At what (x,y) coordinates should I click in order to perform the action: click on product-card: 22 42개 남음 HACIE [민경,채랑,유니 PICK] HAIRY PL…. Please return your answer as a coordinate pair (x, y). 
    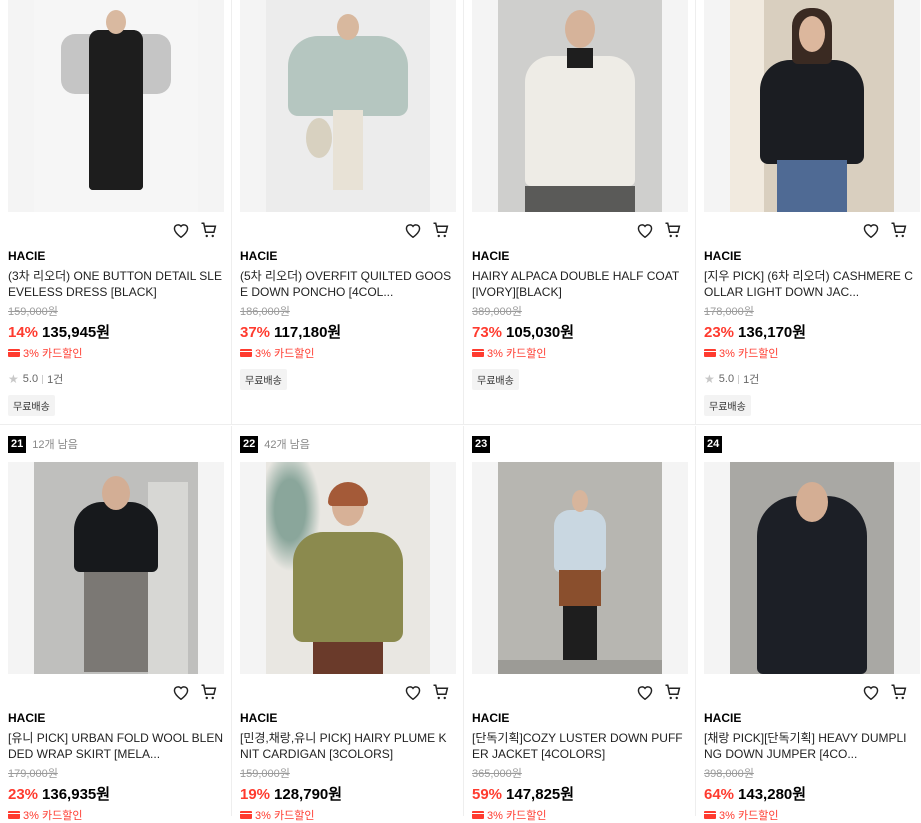
    Looking at the image, I should click on (348, 624).